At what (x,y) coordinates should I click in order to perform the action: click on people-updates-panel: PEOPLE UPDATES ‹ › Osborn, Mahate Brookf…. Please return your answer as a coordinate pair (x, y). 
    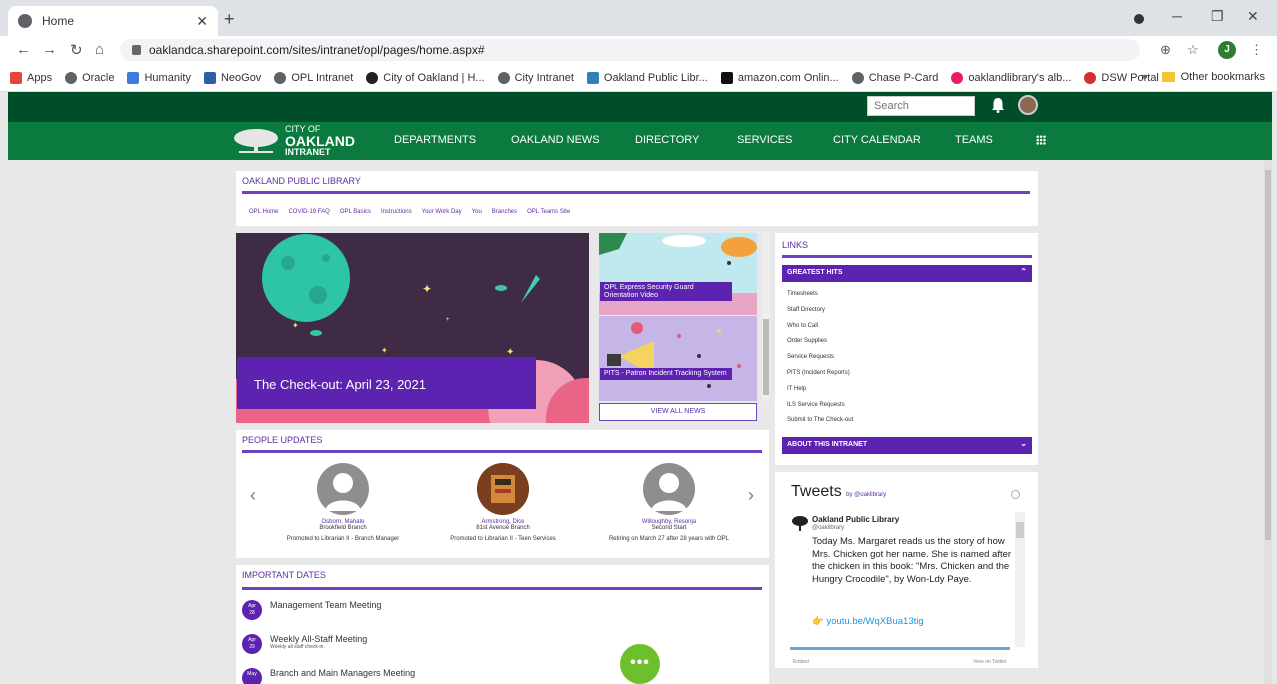
    Looking at the image, I should click on (502, 494).